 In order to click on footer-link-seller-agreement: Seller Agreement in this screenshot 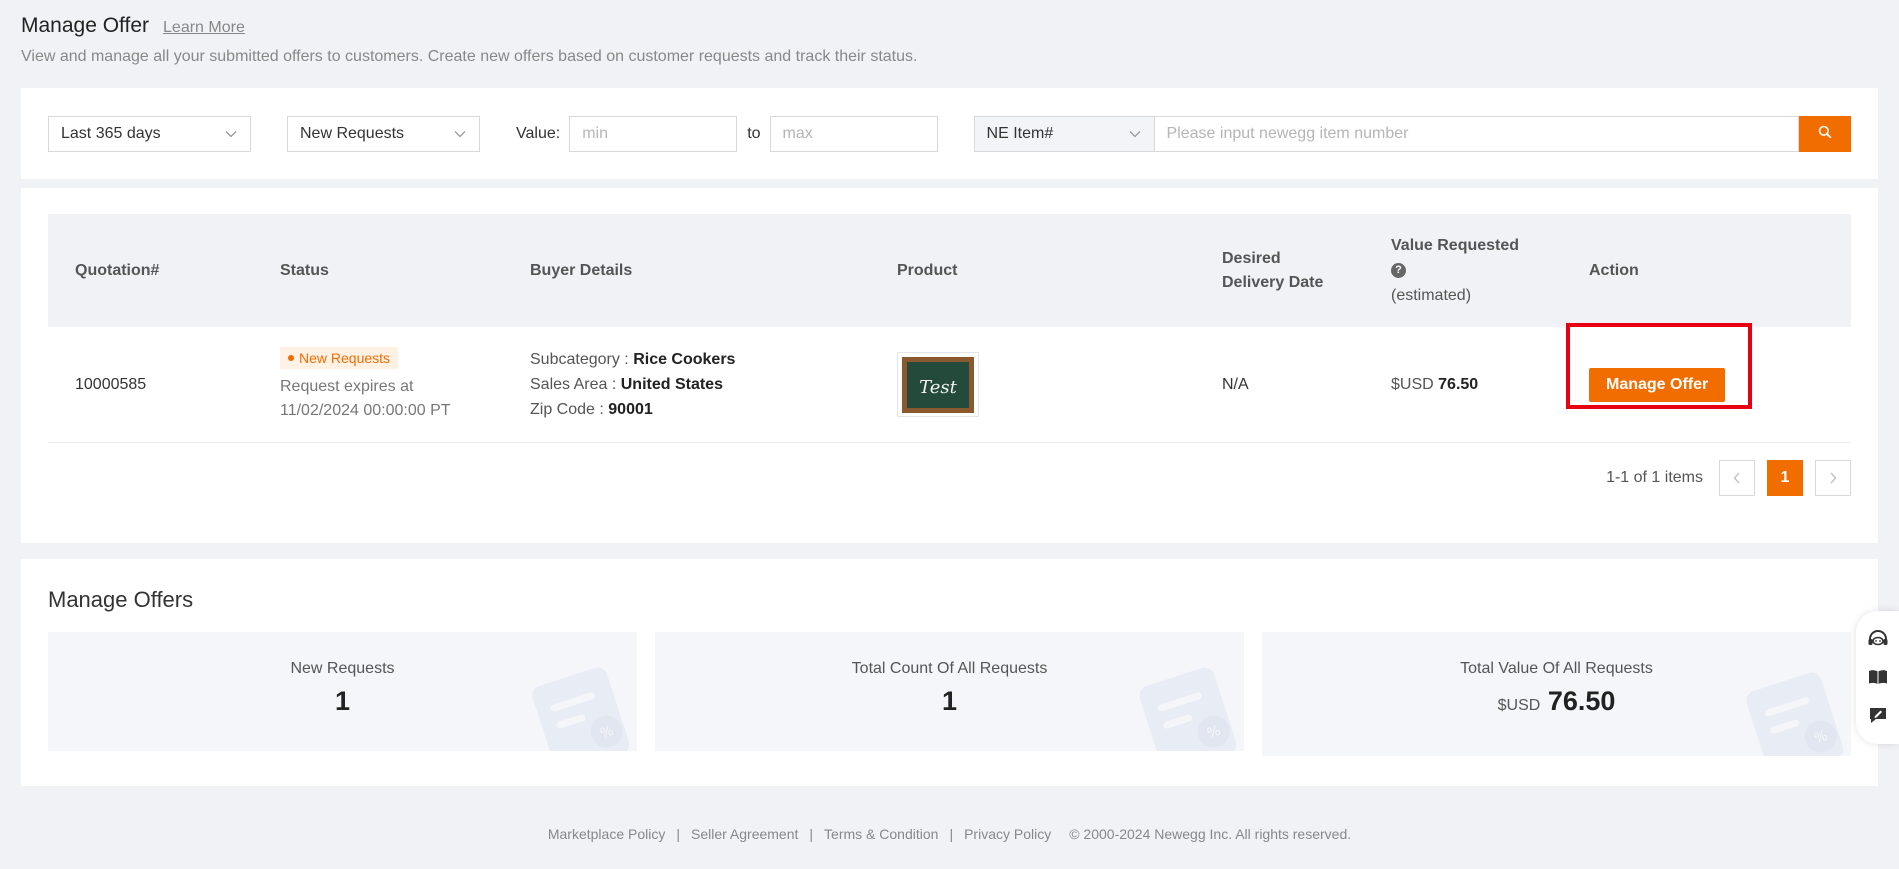, I will do `click(744, 834)`.